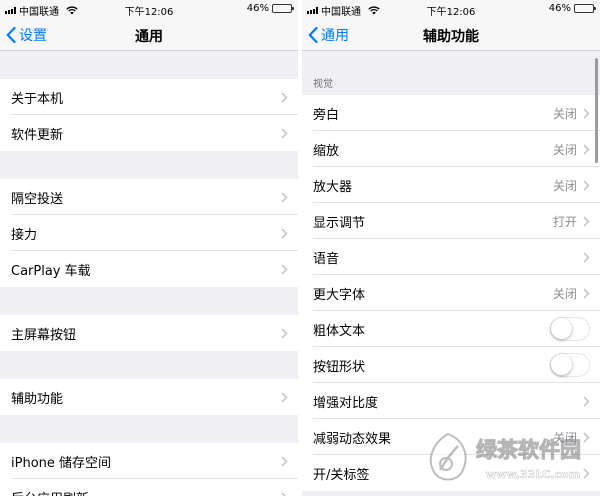  I want to click on settings-group: 主屏幕按钮, so click(149, 333).